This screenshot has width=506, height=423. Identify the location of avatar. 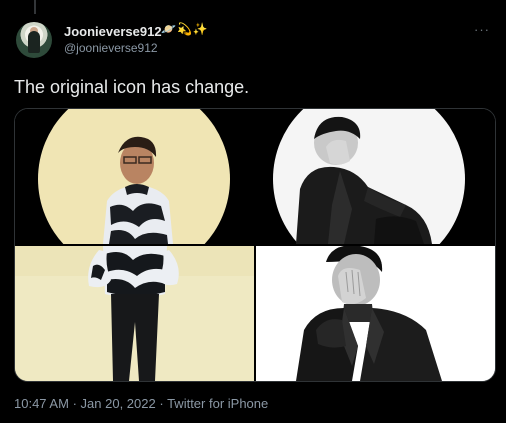
(34, 40).